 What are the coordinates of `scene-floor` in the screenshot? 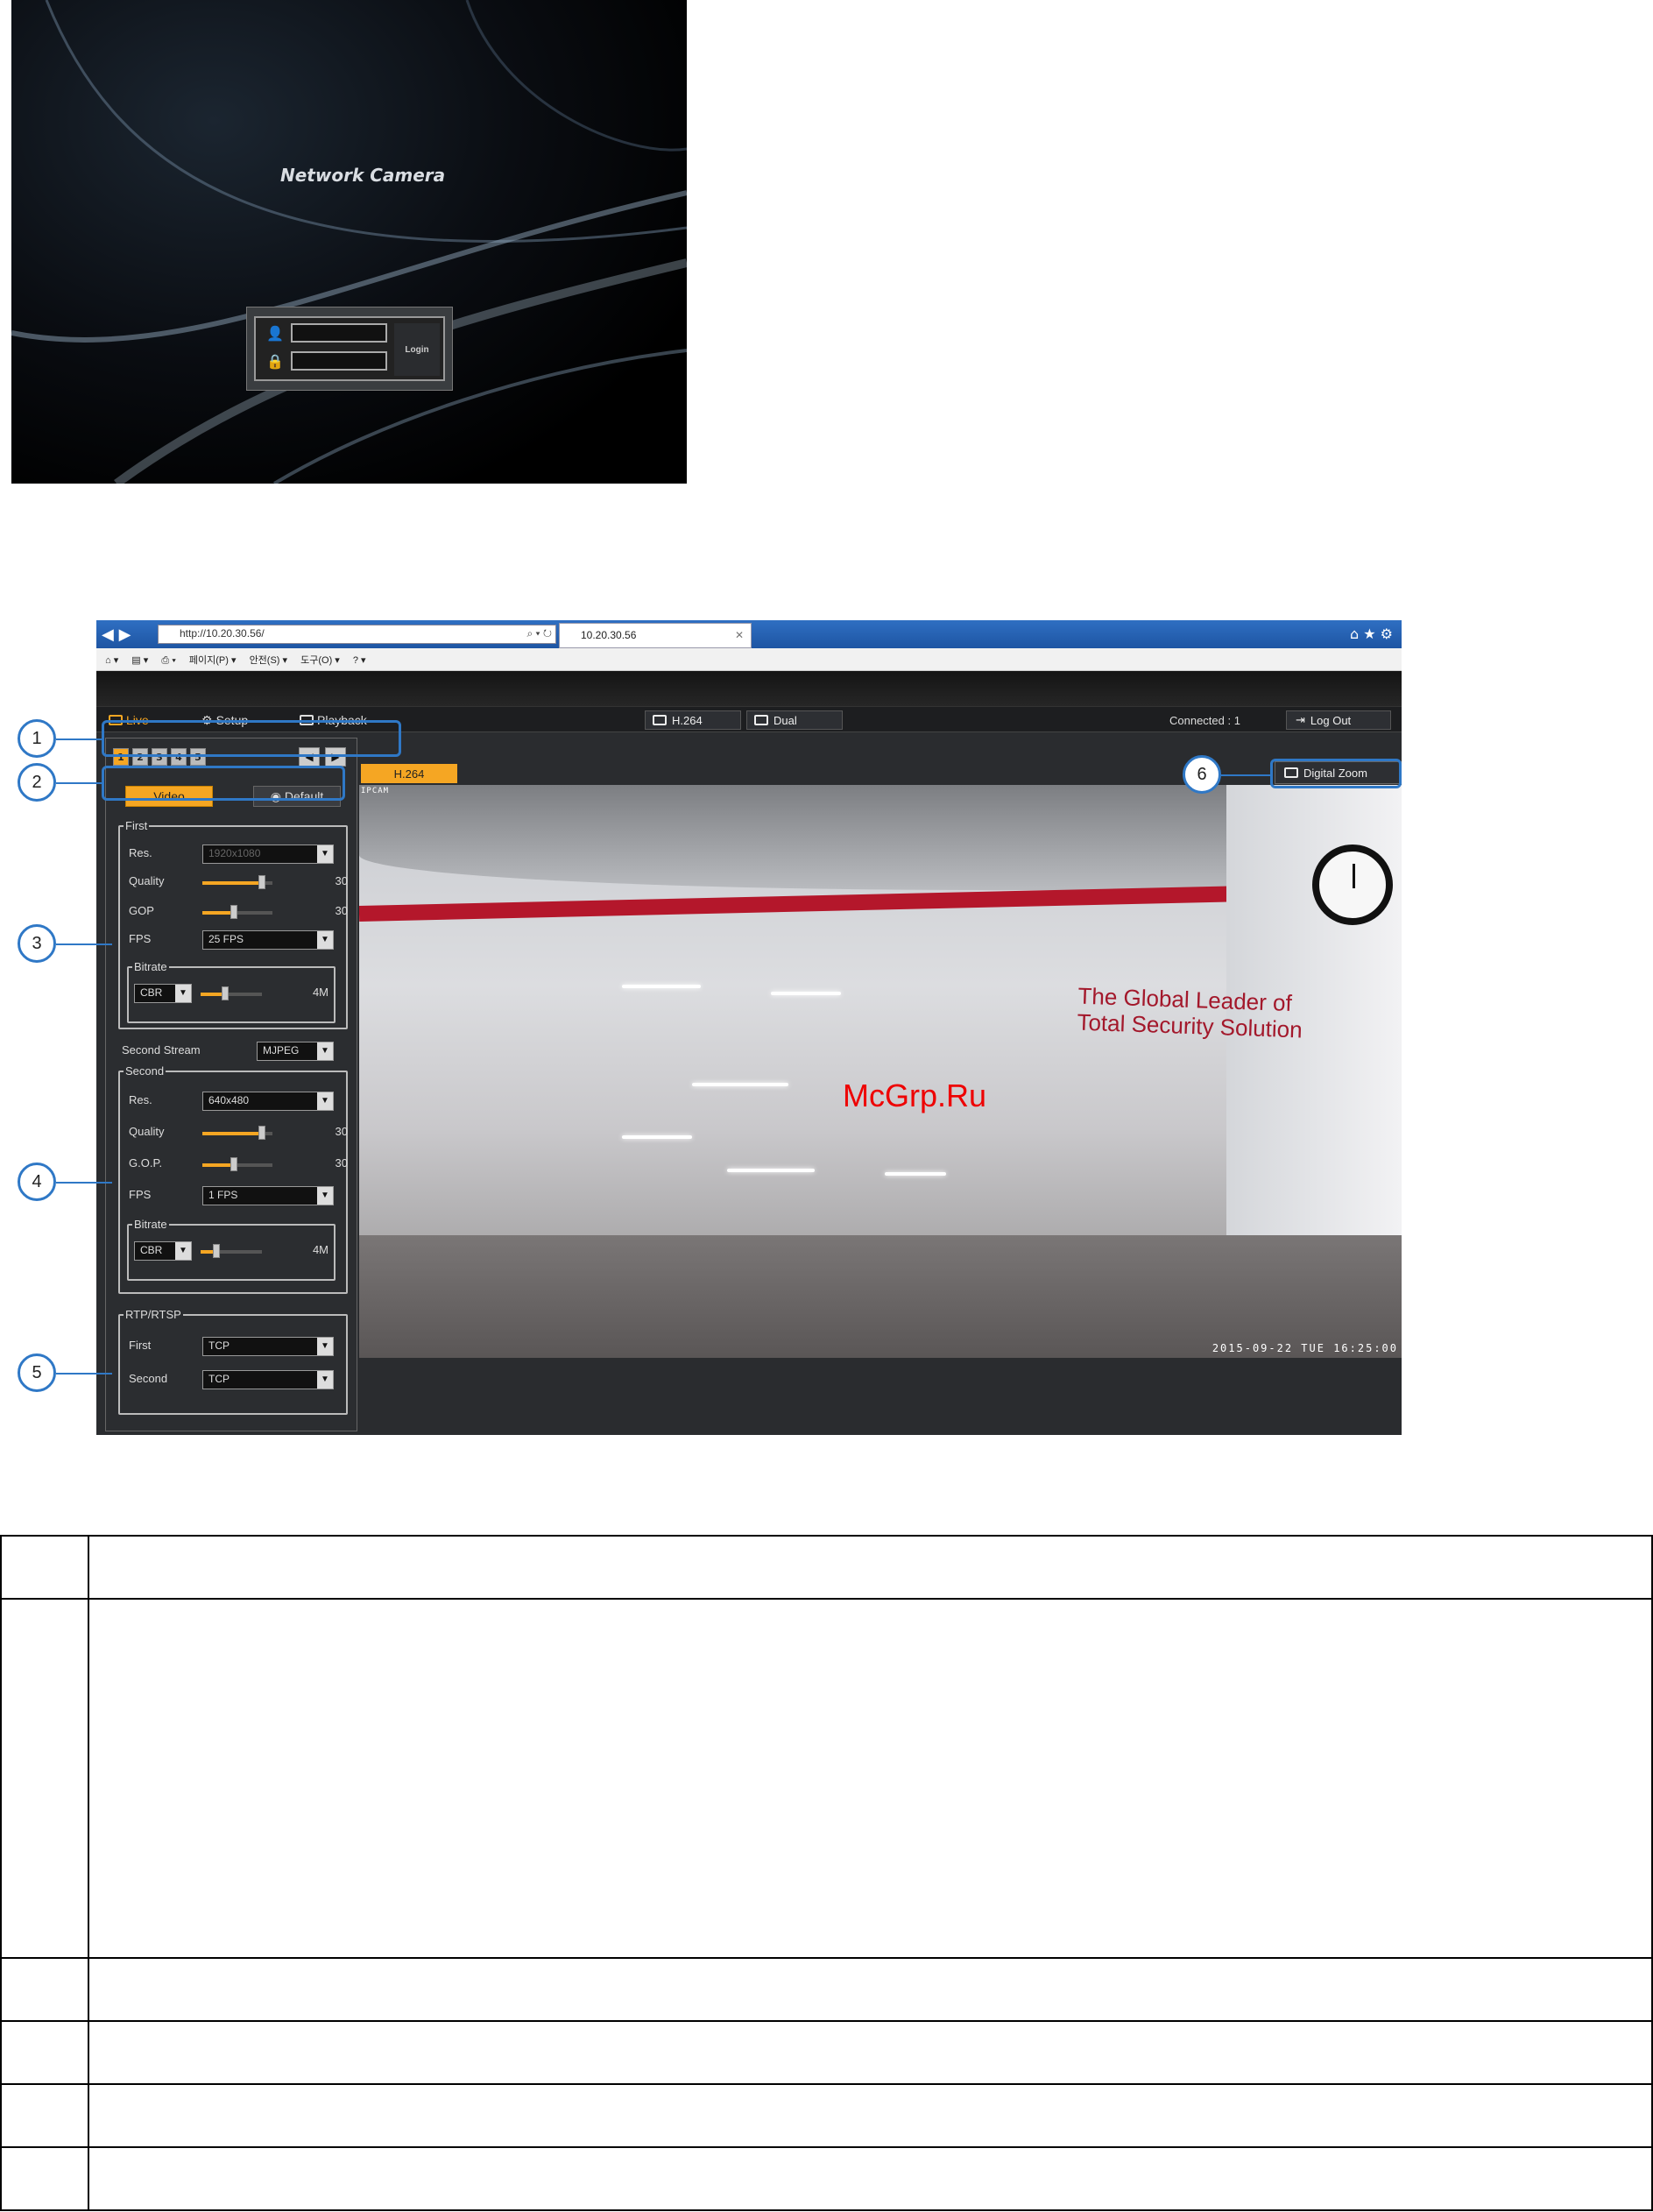 It's located at (880, 1296).